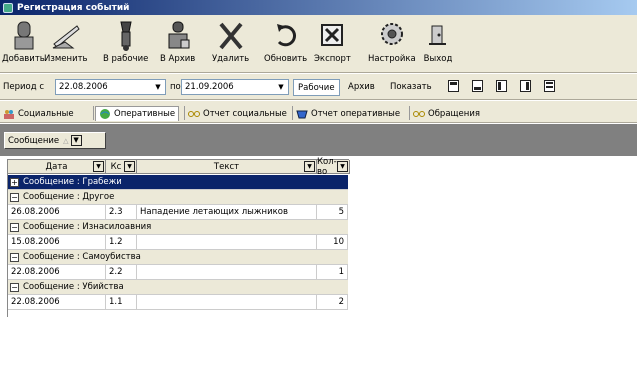 This screenshot has width=637, height=367. I want to click on tab-operational-label: Оперативные, so click(145, 114).